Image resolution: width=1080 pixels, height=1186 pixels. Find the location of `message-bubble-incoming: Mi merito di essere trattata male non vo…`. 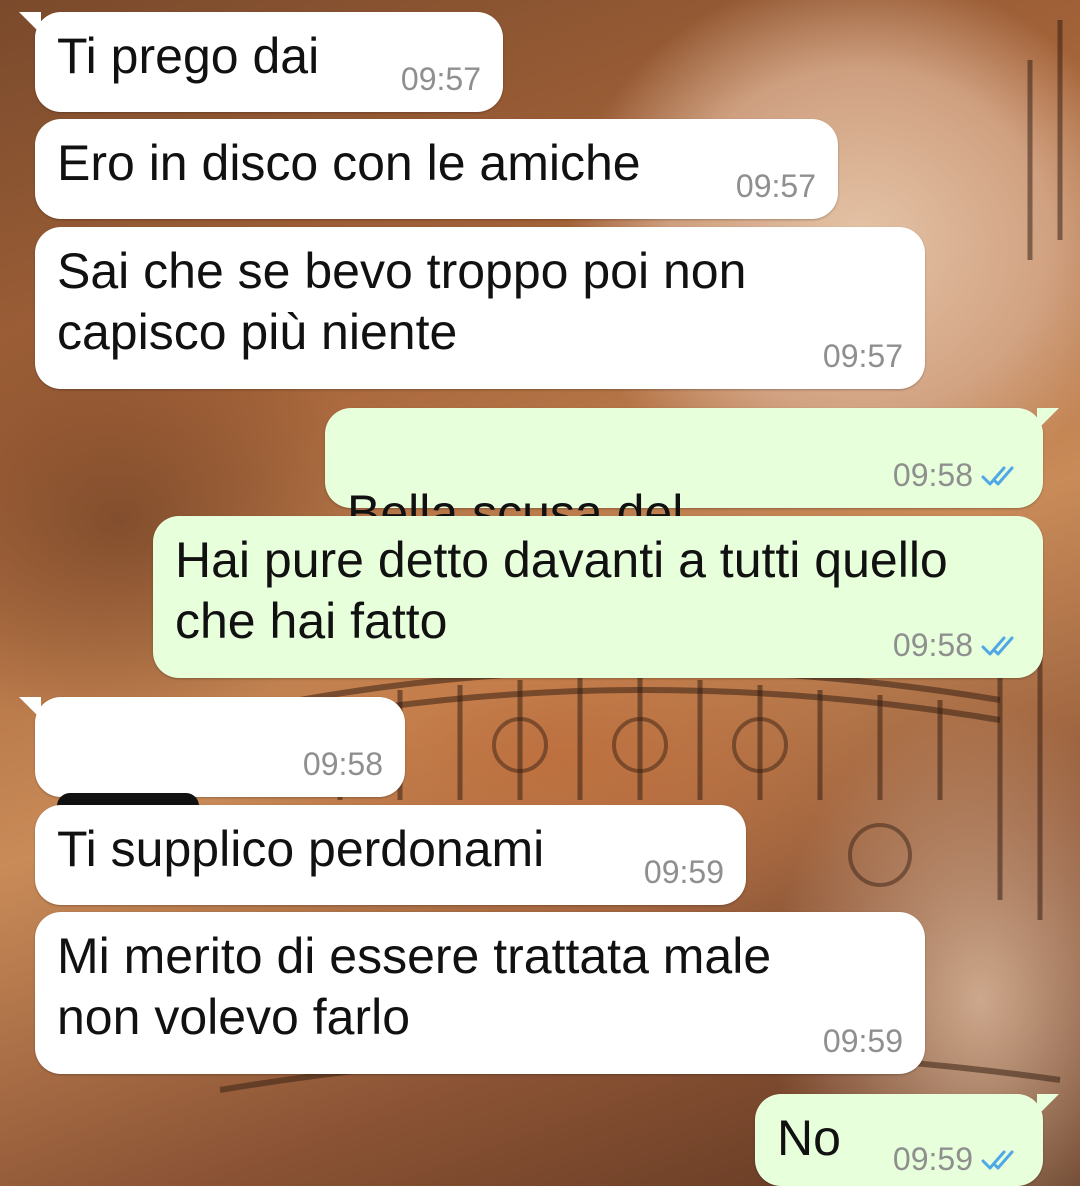

message-bubble-incoming: Mi merito di essere trattata male non vo… is located at coordinates (480, 993).